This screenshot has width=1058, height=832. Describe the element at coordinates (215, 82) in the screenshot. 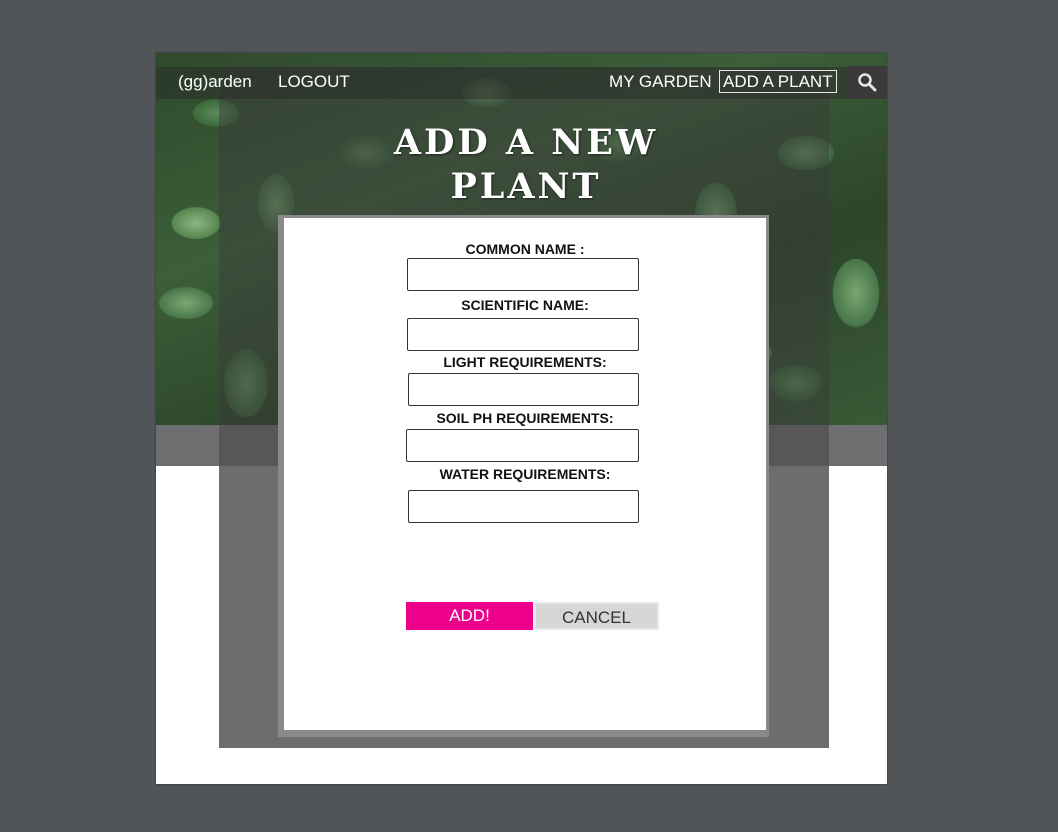

I see `brand-logo: (gg)arden` at that location.